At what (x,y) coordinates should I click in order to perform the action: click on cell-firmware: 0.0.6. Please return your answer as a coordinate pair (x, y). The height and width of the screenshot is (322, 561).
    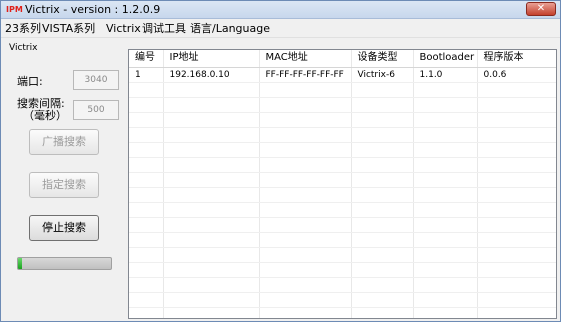
    Looking at the image, I should click on (516, 75).